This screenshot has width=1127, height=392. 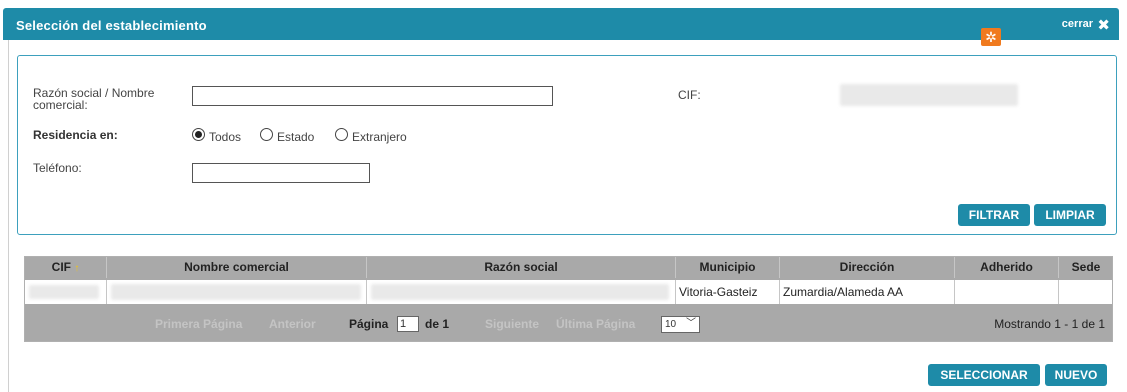 I want to click on cell-direccion: Zumardia/Alameda AA, so click(x=867, y=292).